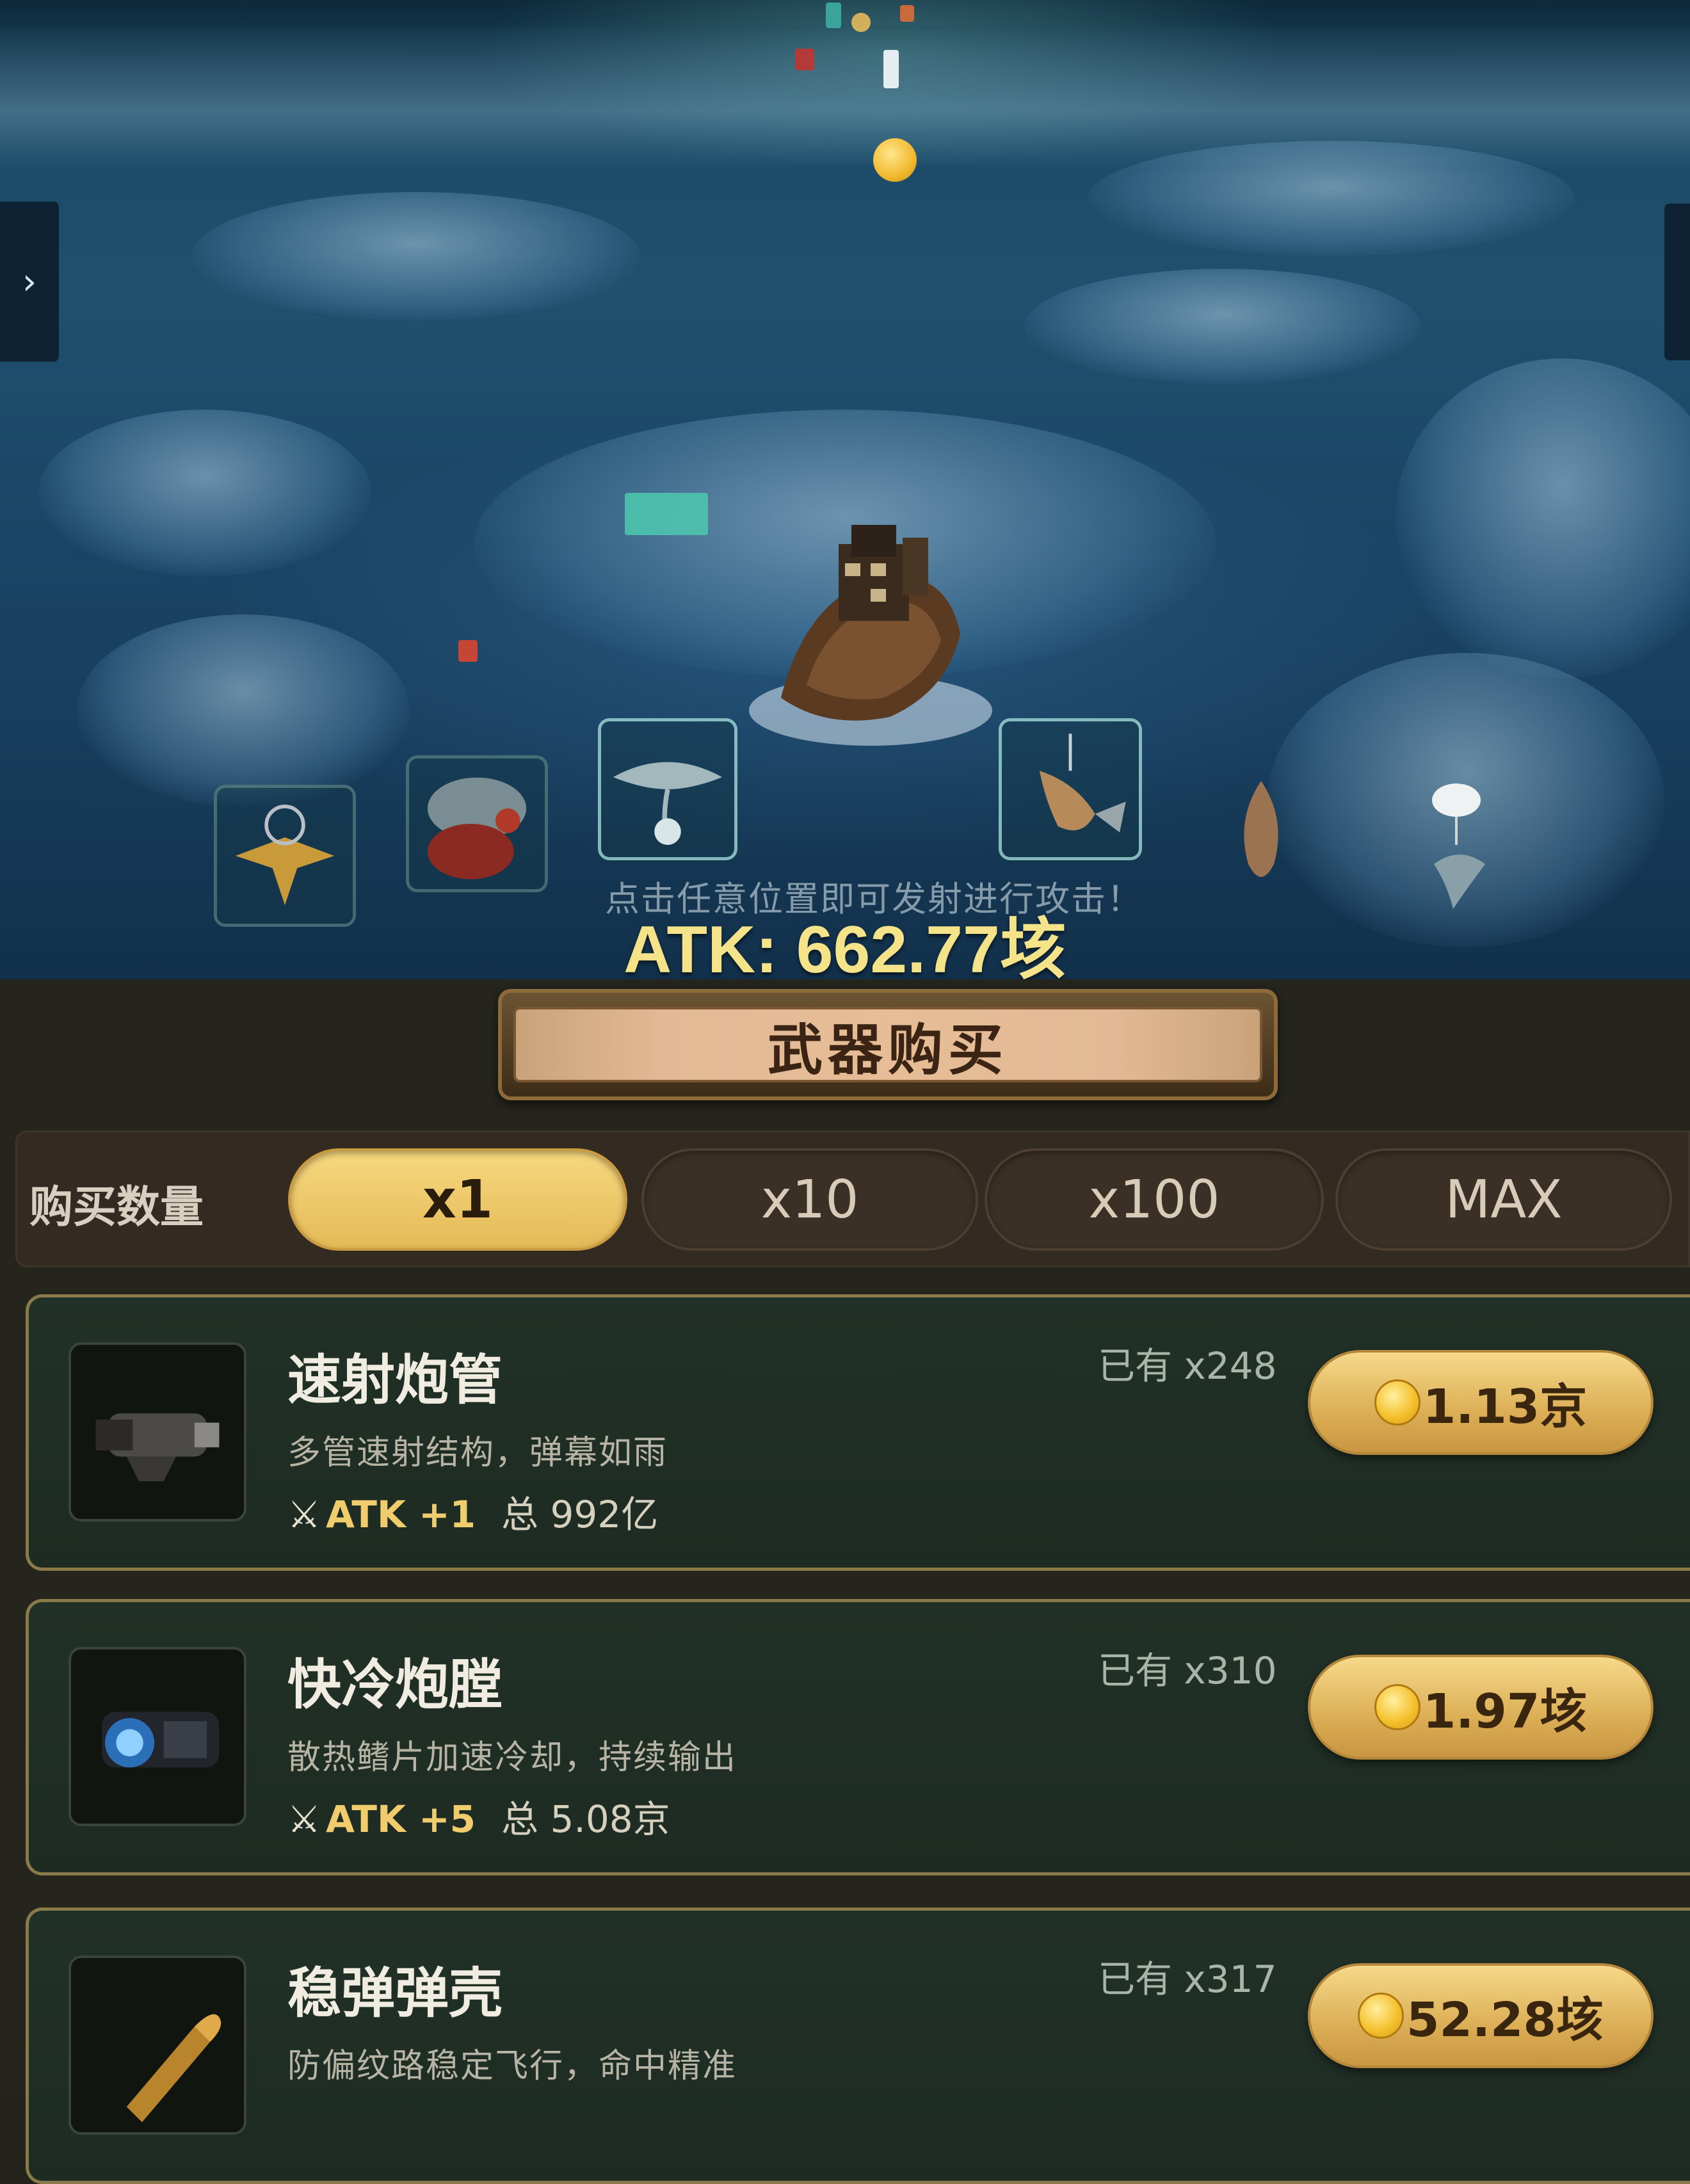  What do you see at coordinates (395, 1685) in the screenshot?
I see `item-name: 快冷炮膛` at bounding box center [395, 1685].